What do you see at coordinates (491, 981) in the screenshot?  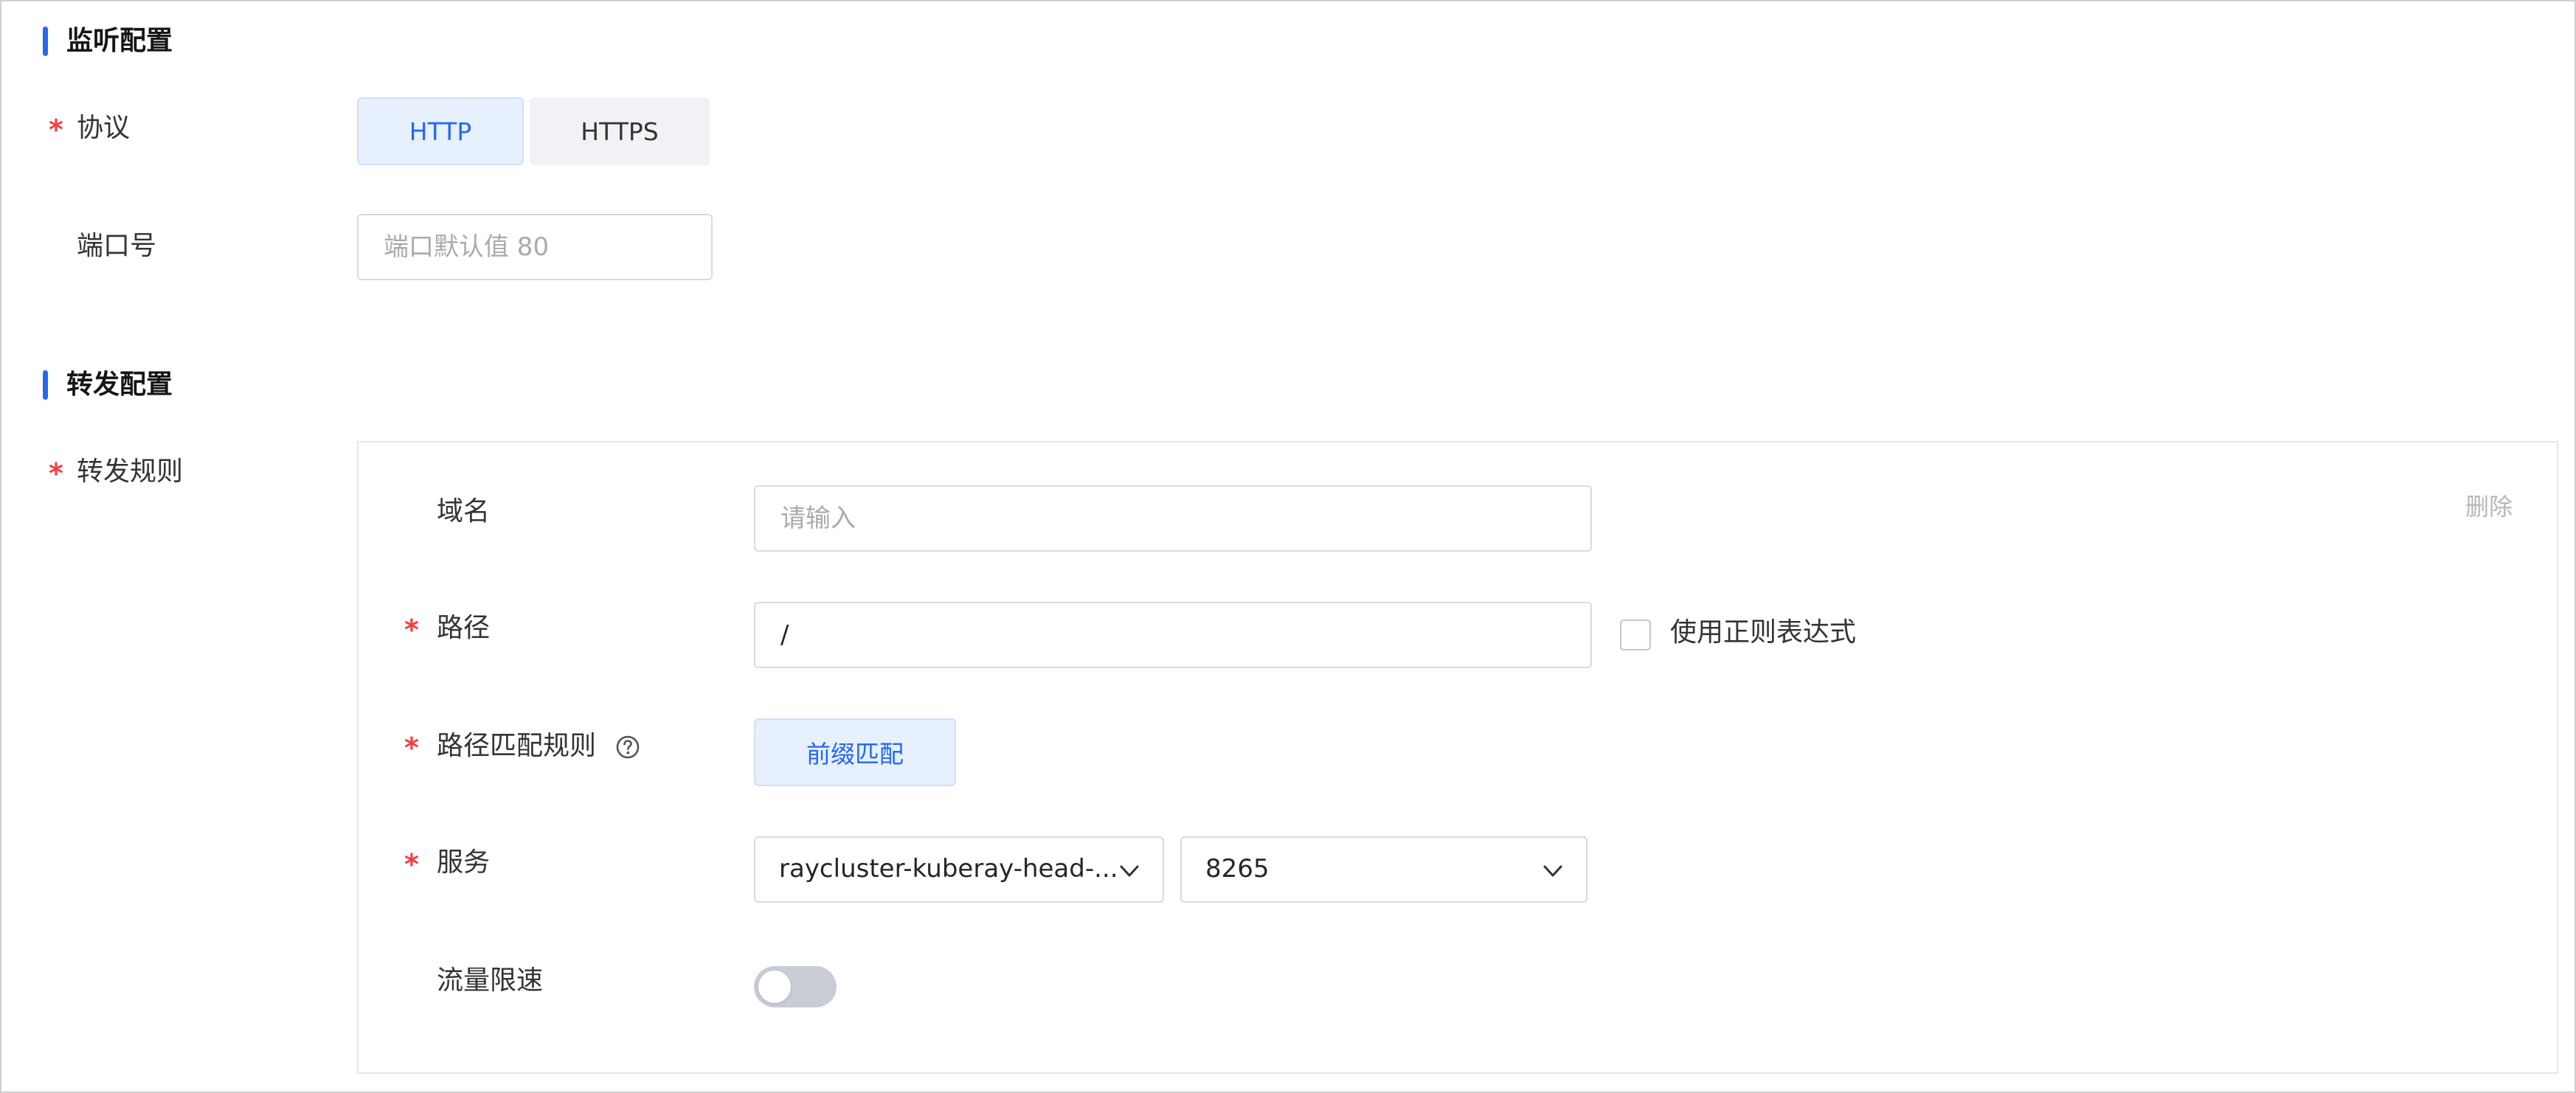 I see `rate-limit-label: 流量限速` at bounding box center [491, 981].